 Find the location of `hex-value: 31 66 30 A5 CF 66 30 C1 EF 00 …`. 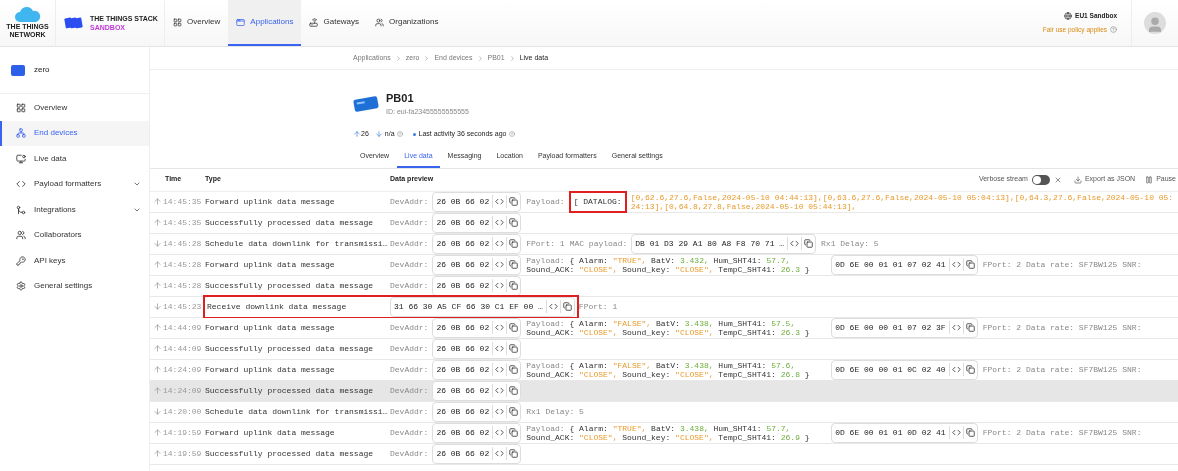

hex-value: 31 66 30 A5 CF 66 30 C1 EF 00 … is located at coordinates (468, 306).